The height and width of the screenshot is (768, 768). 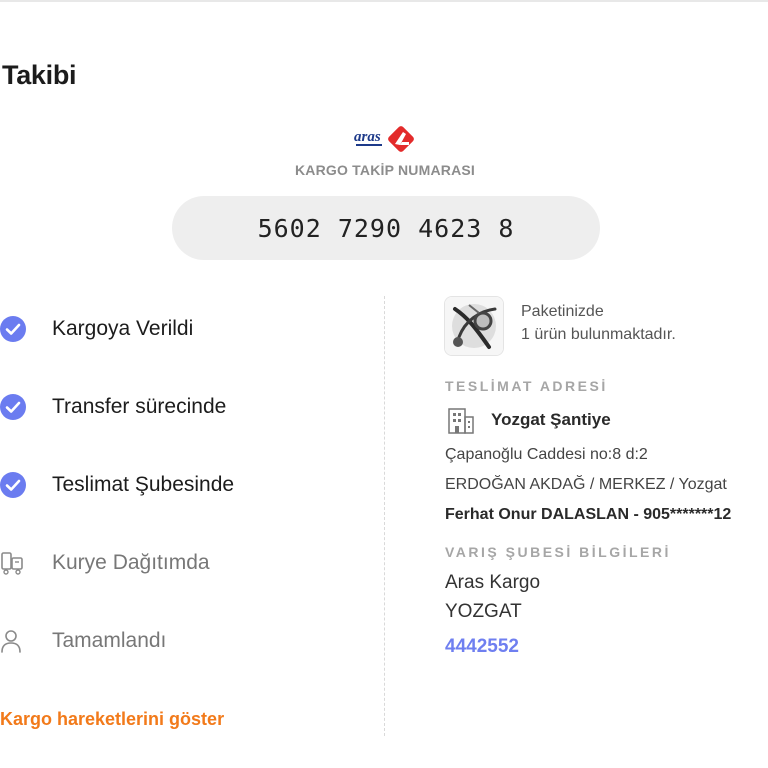 What do you see at coordinates (131, 562) in the screenshot?
I see `step-label: Kurye Dağıtımda` at bounding box center [131, 562].